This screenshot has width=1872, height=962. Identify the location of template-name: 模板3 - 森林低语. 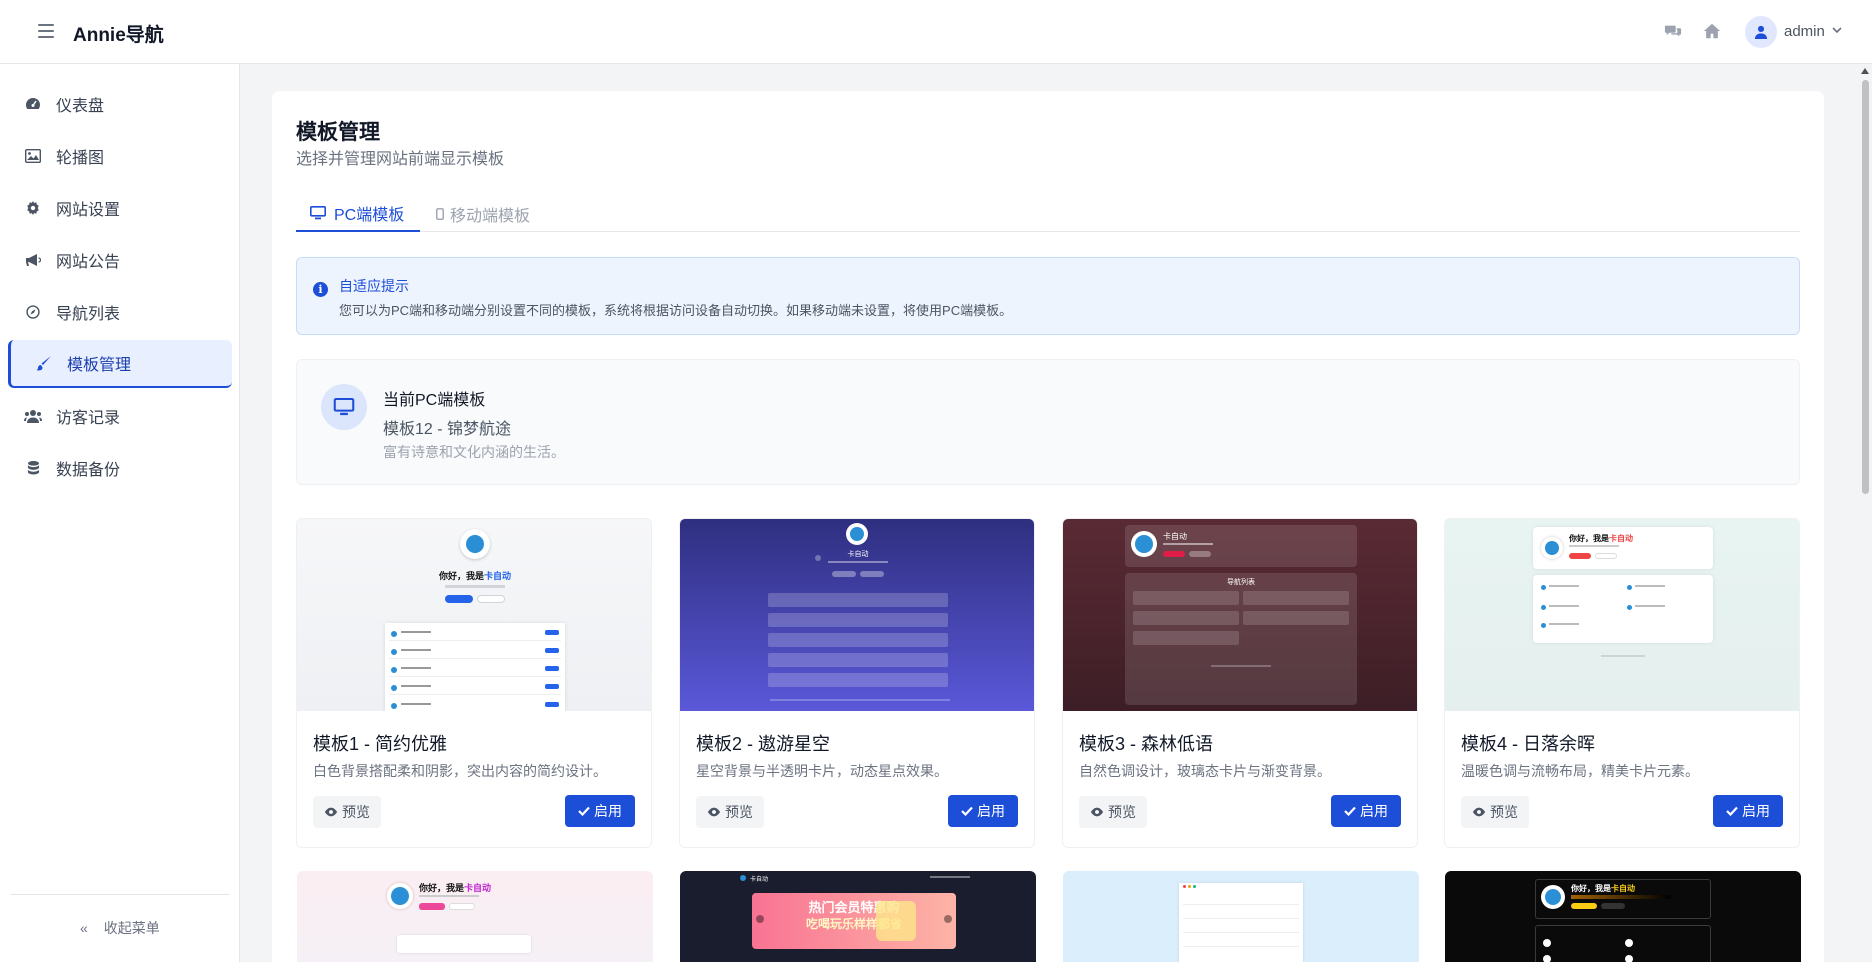
(1146, 744).